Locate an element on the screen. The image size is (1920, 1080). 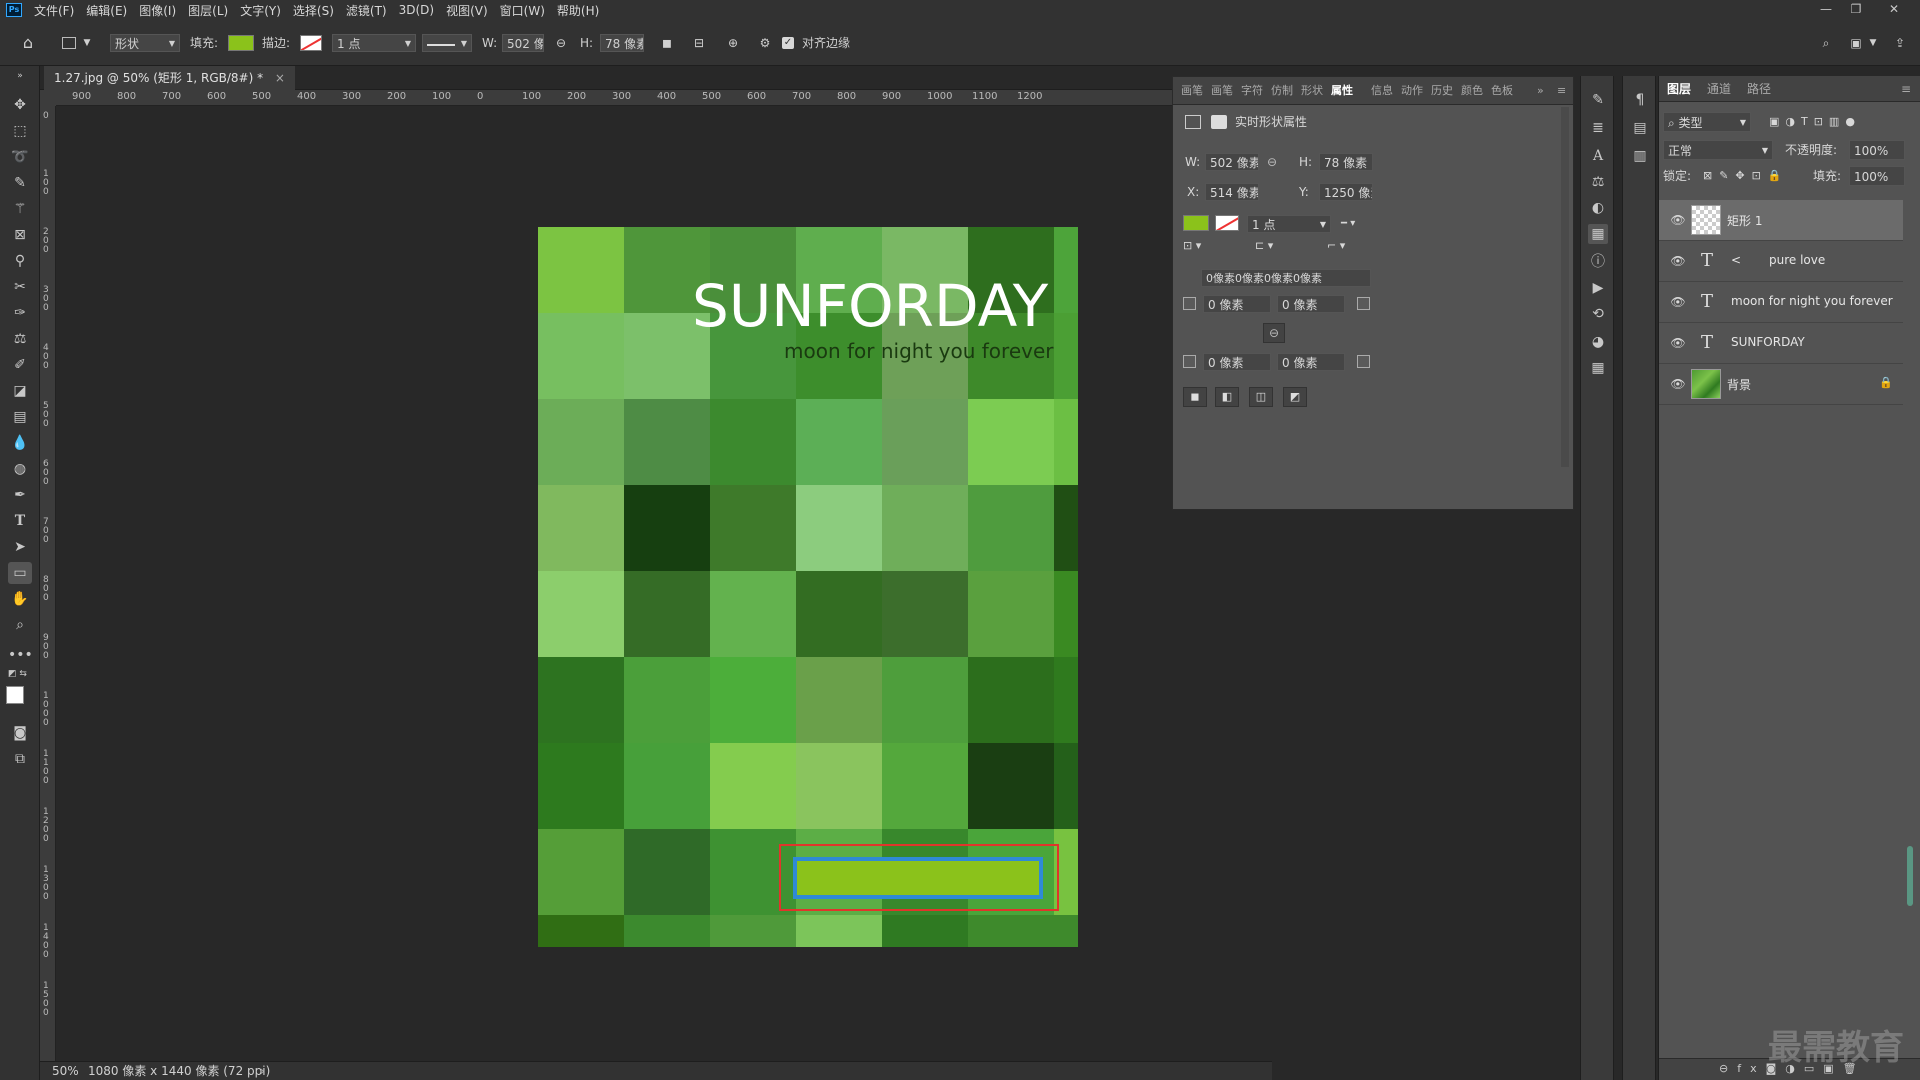
lock-icons: ⊠✎✥⊡🔒 is located at coordinates (1746, 176).